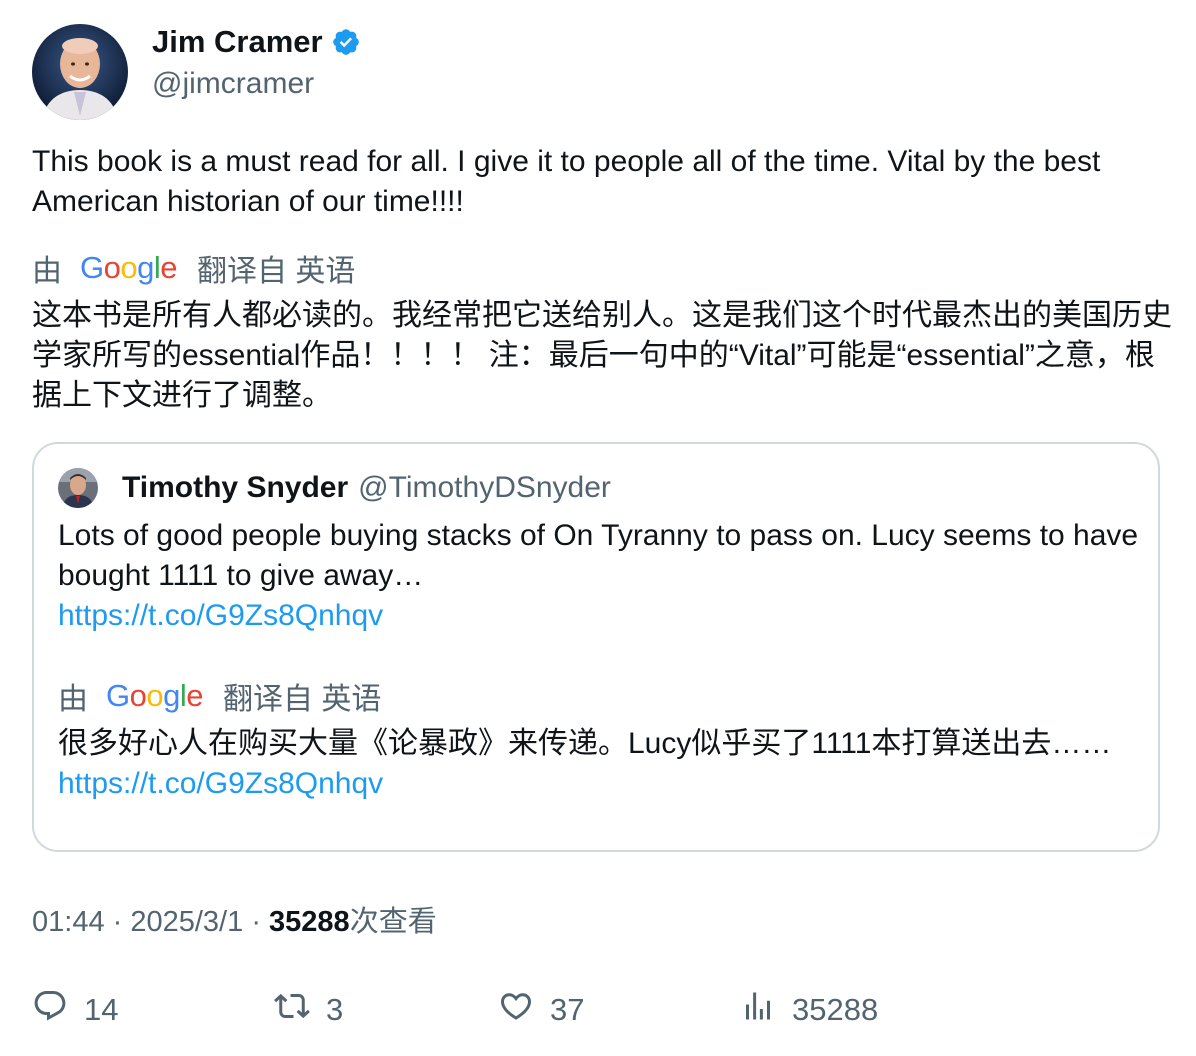  Describe the element at coordinates (73, 699) in the screenshot. I see `quoted-translated-by-label: 由` at that location.